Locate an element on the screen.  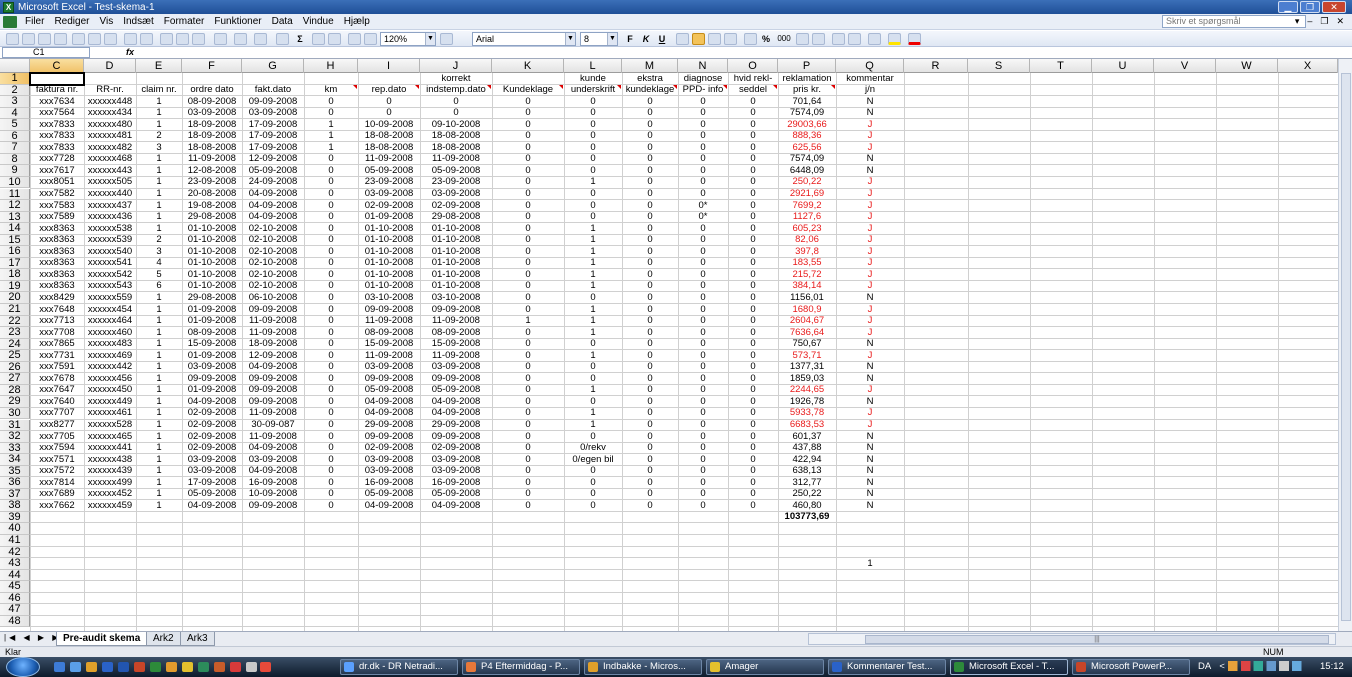
cell-D13: xxxxxx436 is located at coordinates (110, 217).